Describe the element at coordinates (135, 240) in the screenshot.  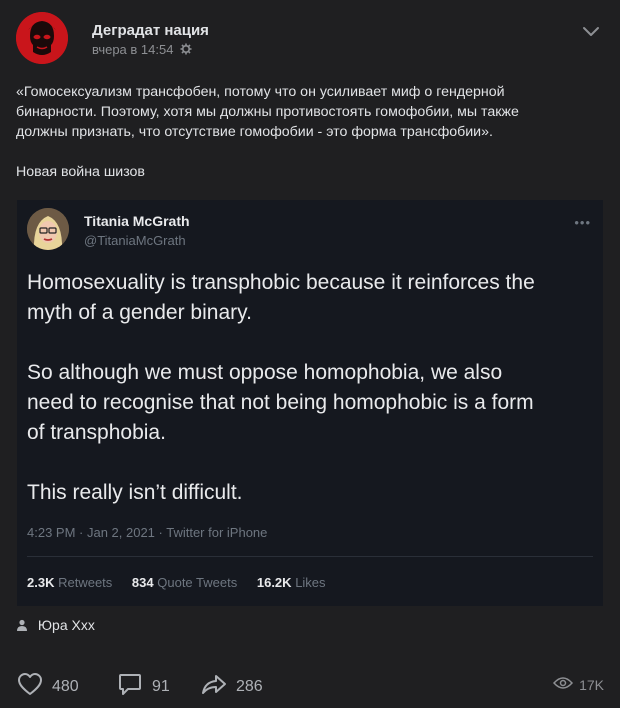
I see `tweet-author-handle: @TitaniaMcGrath` at that location.